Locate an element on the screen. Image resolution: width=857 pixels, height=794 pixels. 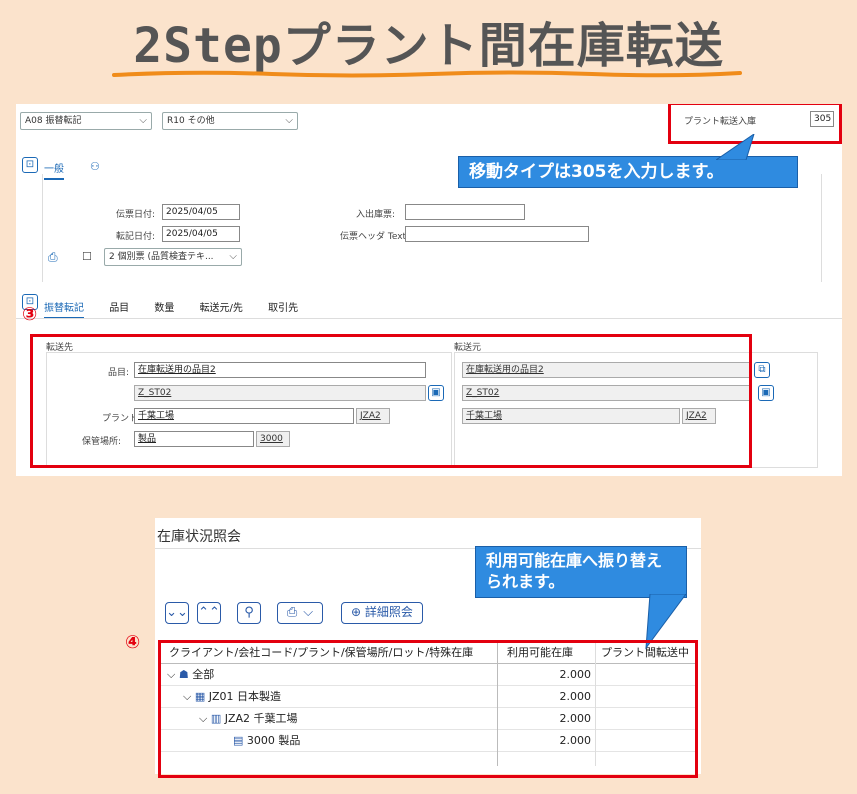
collapse-header-icon: ⊡ is located at coordinates (30, 165).